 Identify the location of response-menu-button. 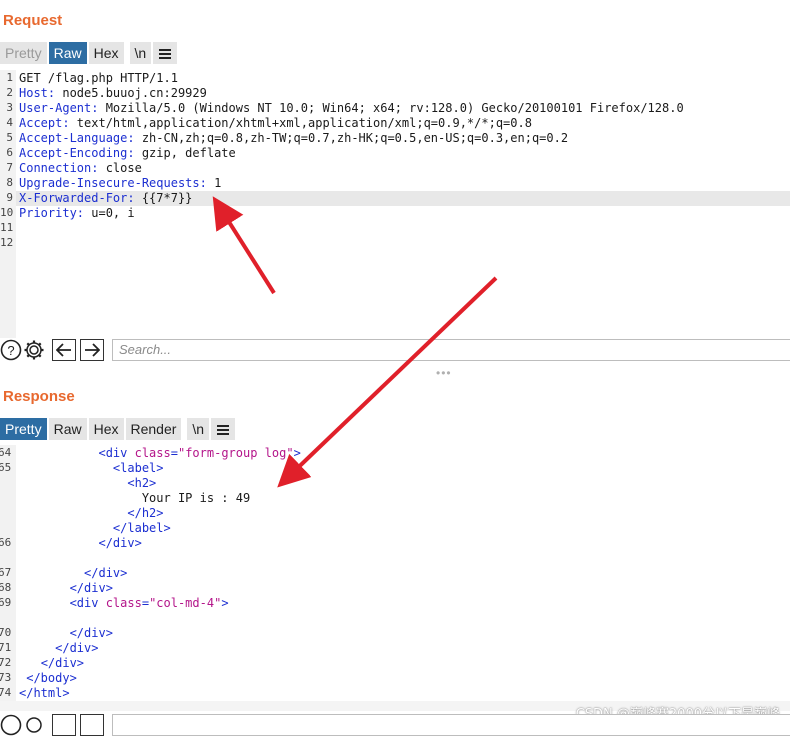
(223, 429).